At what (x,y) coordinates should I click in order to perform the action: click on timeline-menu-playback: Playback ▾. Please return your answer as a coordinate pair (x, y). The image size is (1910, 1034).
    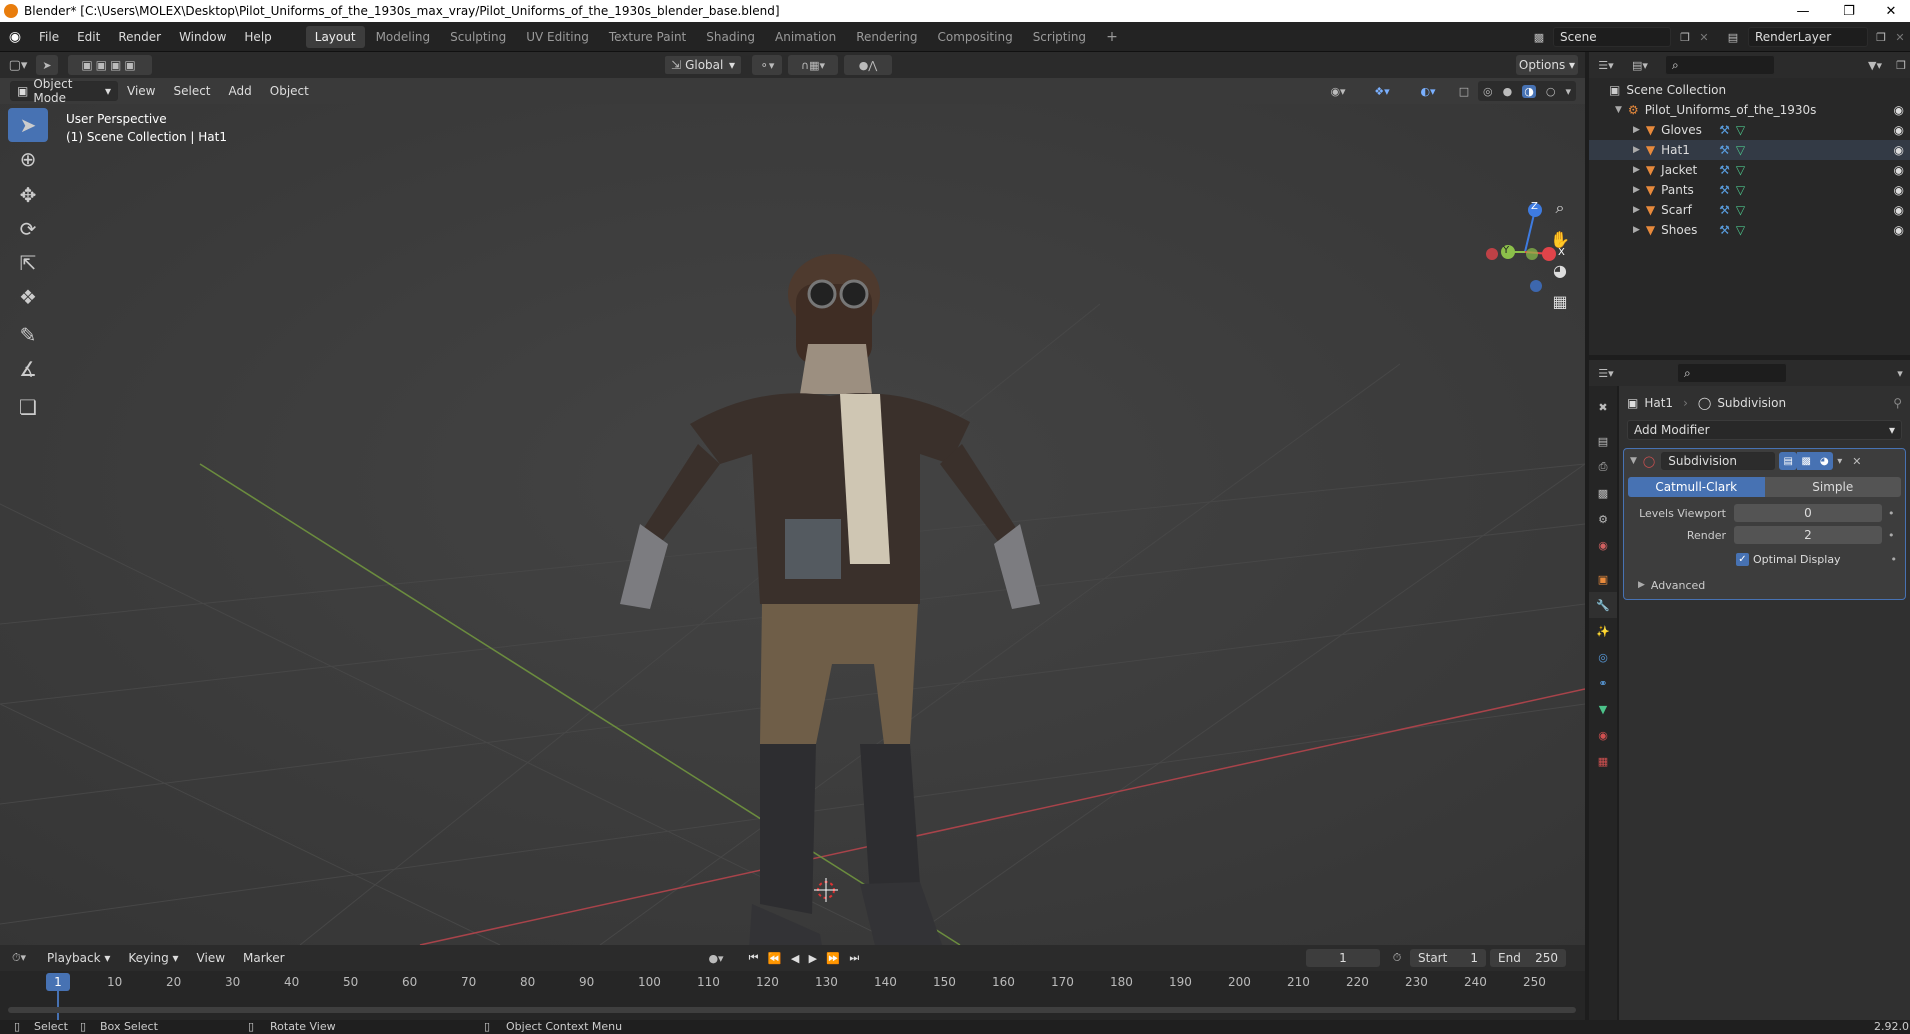
    Looking at the image, I should click on (78, 958).